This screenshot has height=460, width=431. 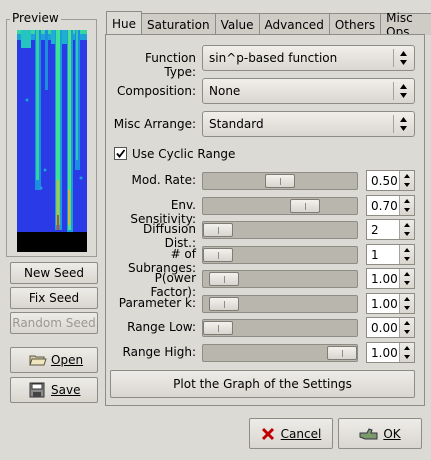 I want to click on tab-value: Value, so click(x=237, y=24).